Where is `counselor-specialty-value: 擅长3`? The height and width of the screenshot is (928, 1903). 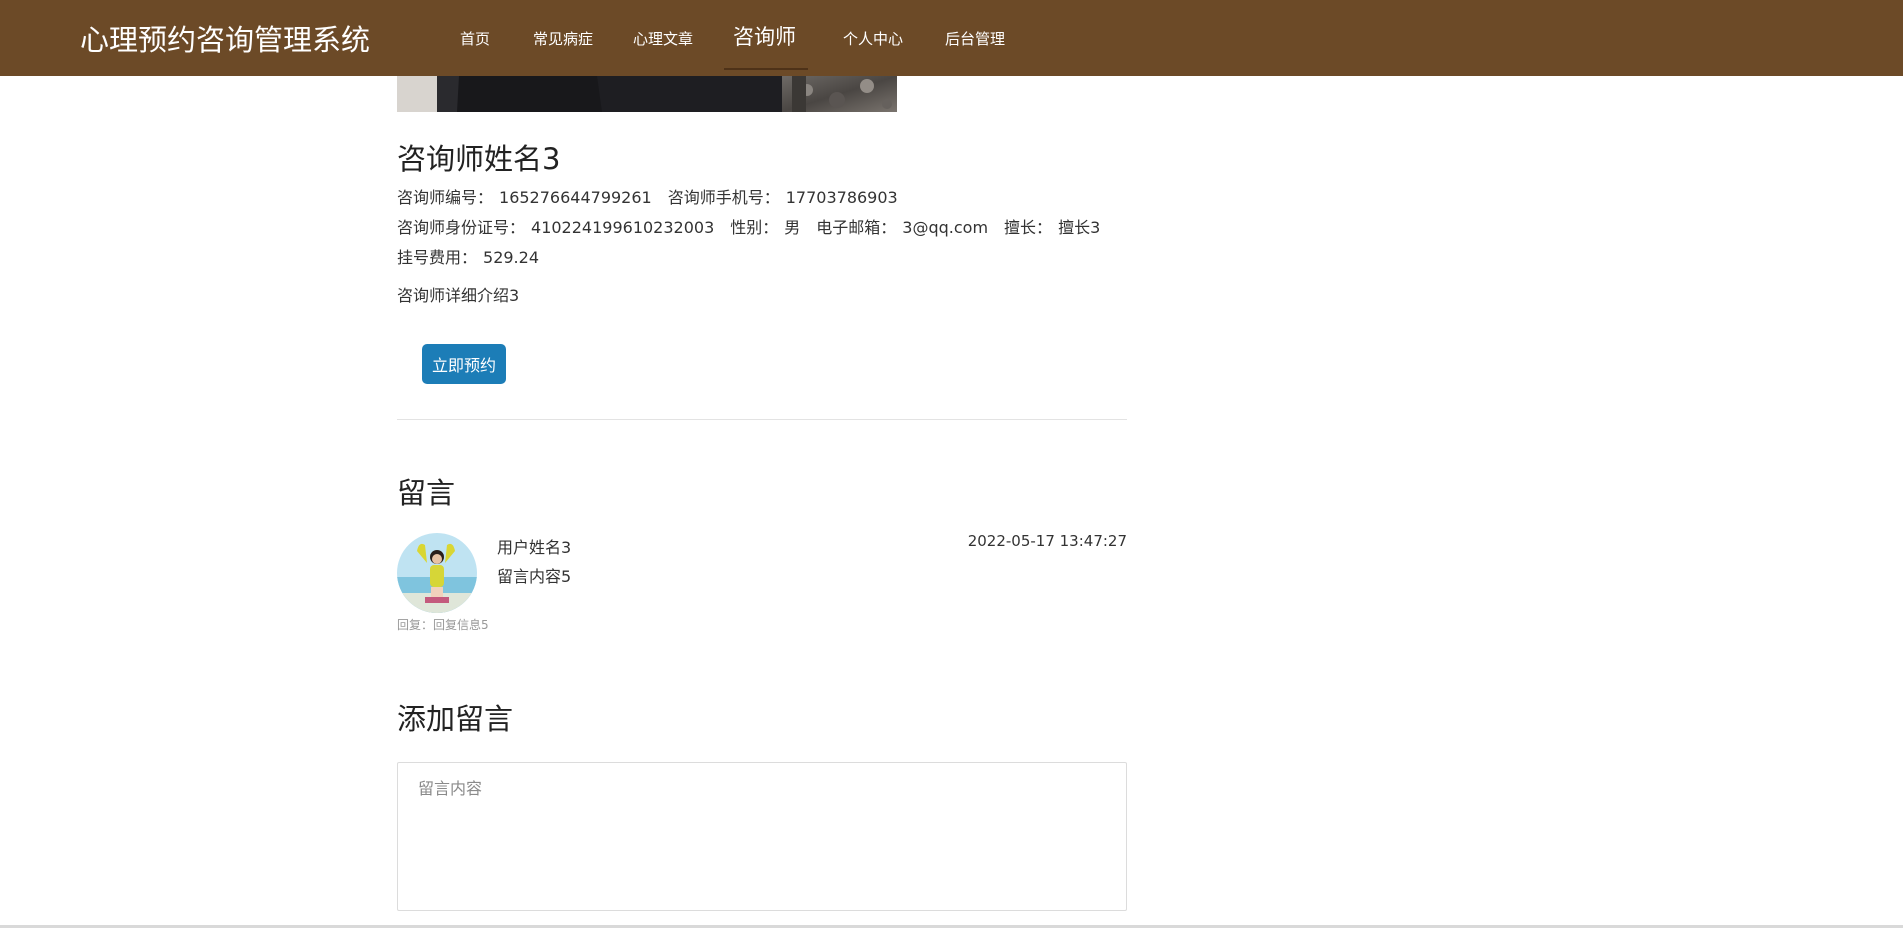
counselor-specialty-value: 擅长3 is located at coordinates (1079, 227).